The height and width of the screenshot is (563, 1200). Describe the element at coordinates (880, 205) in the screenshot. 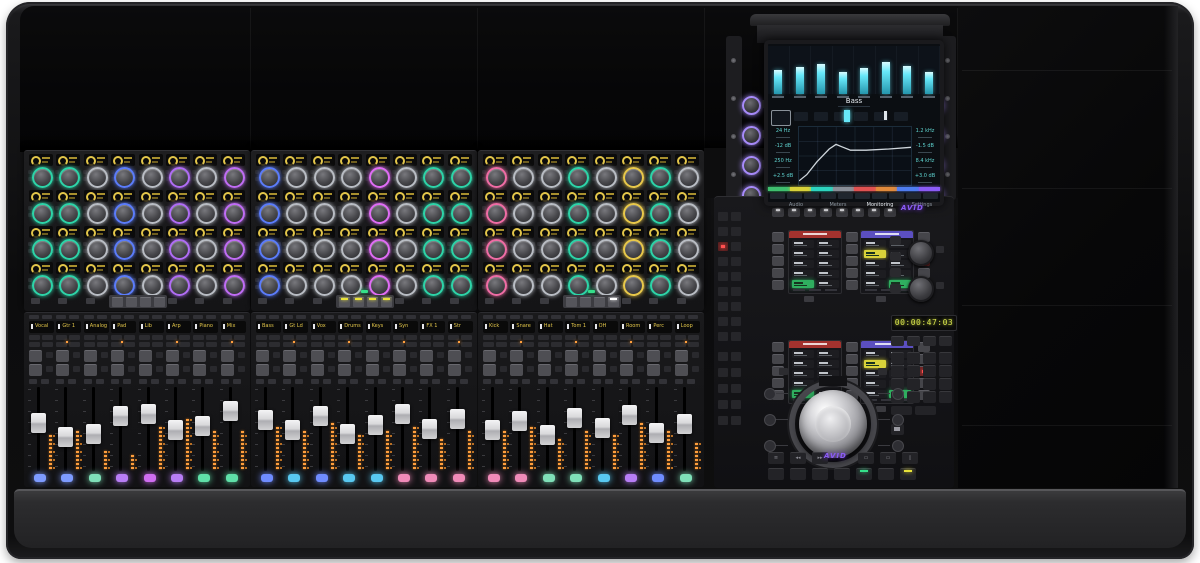

I see `screen-menu-item: Monitoring` at that location.